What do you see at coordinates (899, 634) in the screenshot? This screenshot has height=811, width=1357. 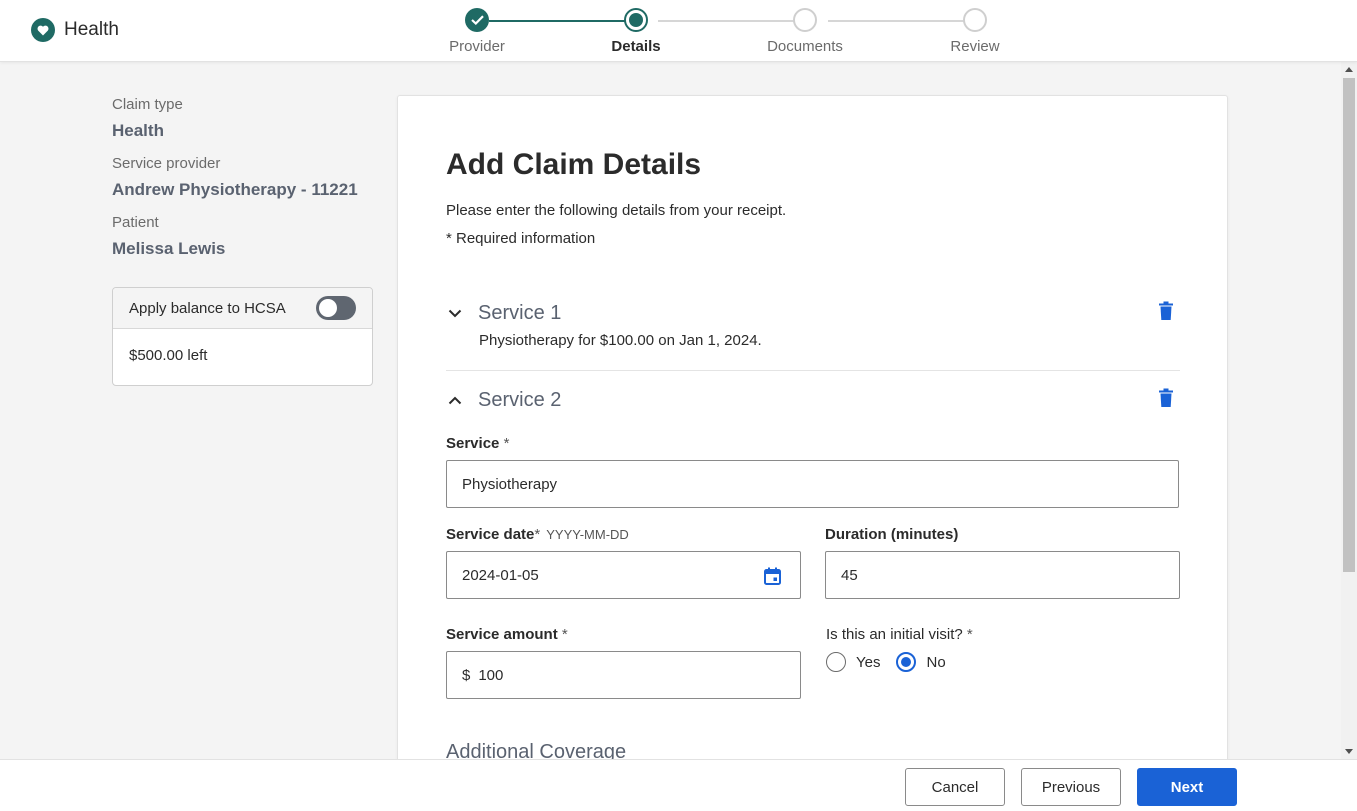 I see `initial-visit-question: Is this an initial visit? *` at bounding box center [899, 634].